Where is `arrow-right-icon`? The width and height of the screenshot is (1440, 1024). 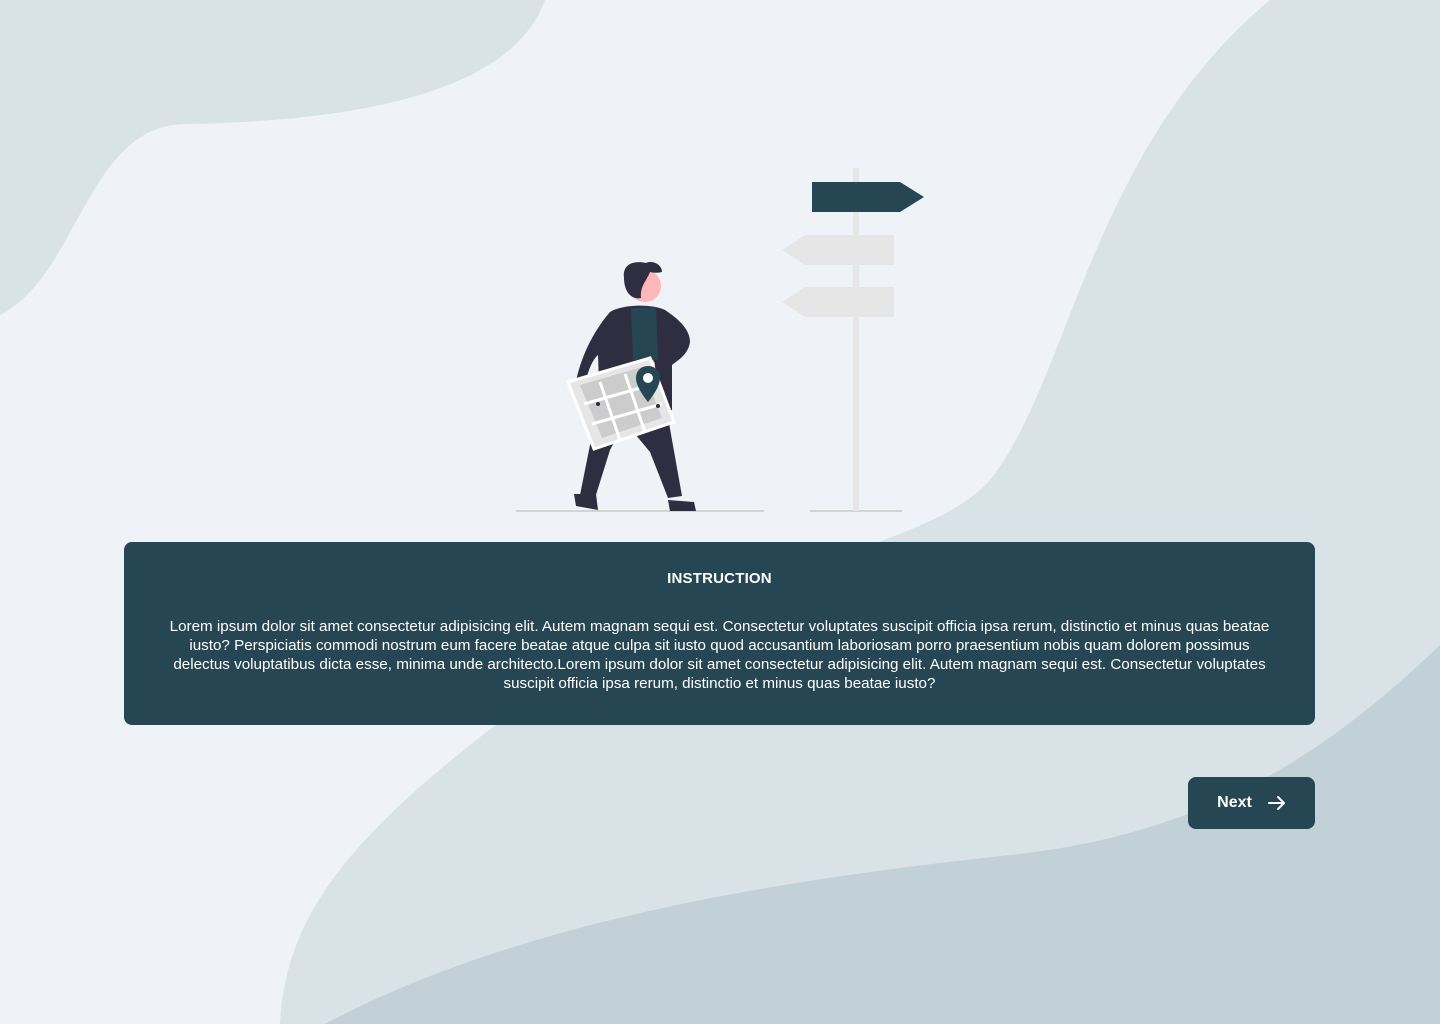
arrow-right-icon is located at coordinates (1276, 803).